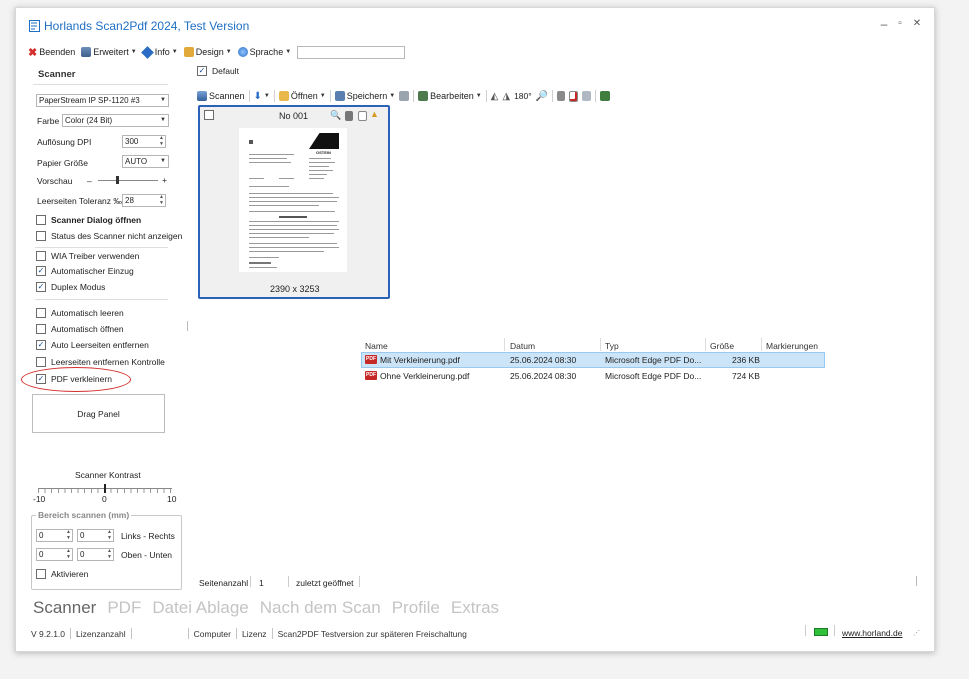 The height and width of the screenshot is (679, 969). What do you see at coordinates (364, 96) in the screenshot?
I see `speichern-button: Speichern ▼` at bounding box center [364, 96].